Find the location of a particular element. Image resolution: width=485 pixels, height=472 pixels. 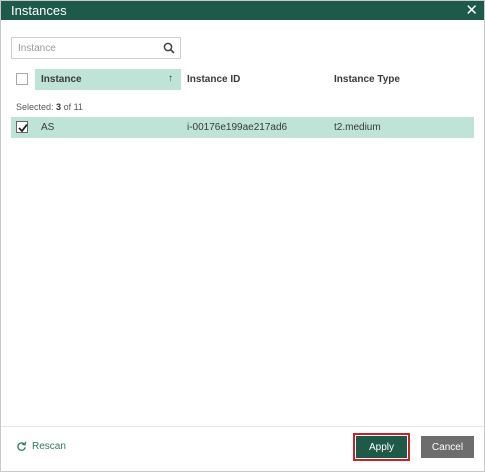

table-row: AS i-00176e199ae217ad6 t2.medium is located at coordinates (242, 127).